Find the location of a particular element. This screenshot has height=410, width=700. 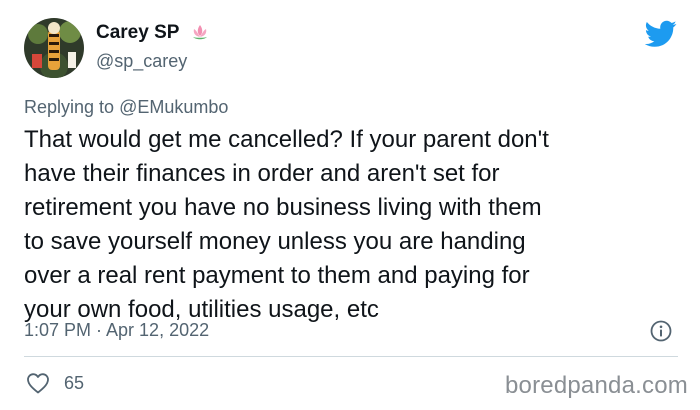

like-count: 65 is located at coordinates (74, 383).